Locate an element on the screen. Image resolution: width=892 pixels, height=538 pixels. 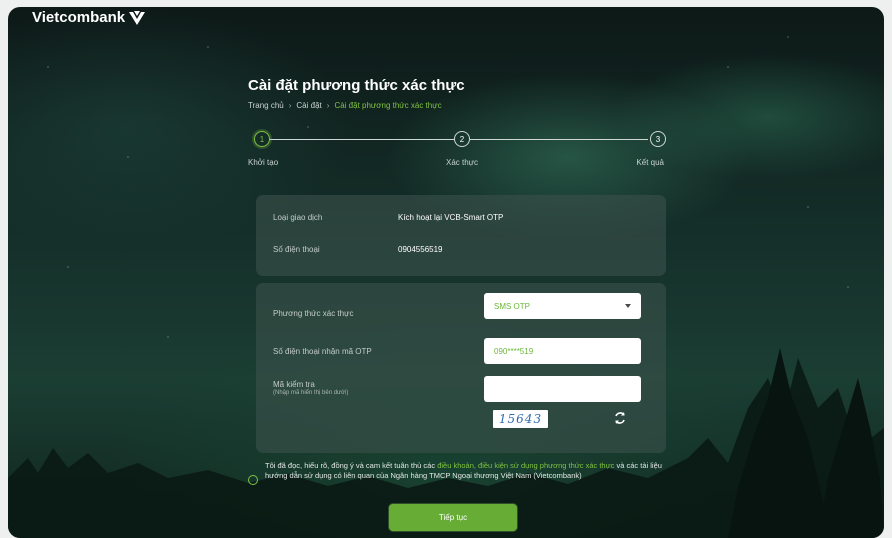
breadcrumb-home: Trang chủ is located at coordinates (266, 105).